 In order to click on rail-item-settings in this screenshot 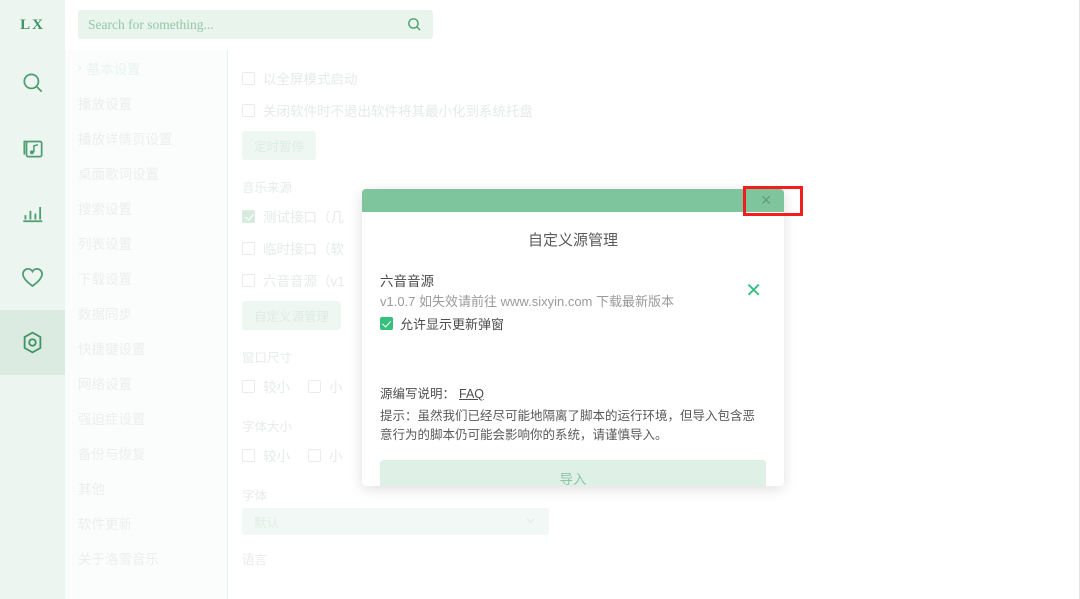, I will do `click(32, 342)`.